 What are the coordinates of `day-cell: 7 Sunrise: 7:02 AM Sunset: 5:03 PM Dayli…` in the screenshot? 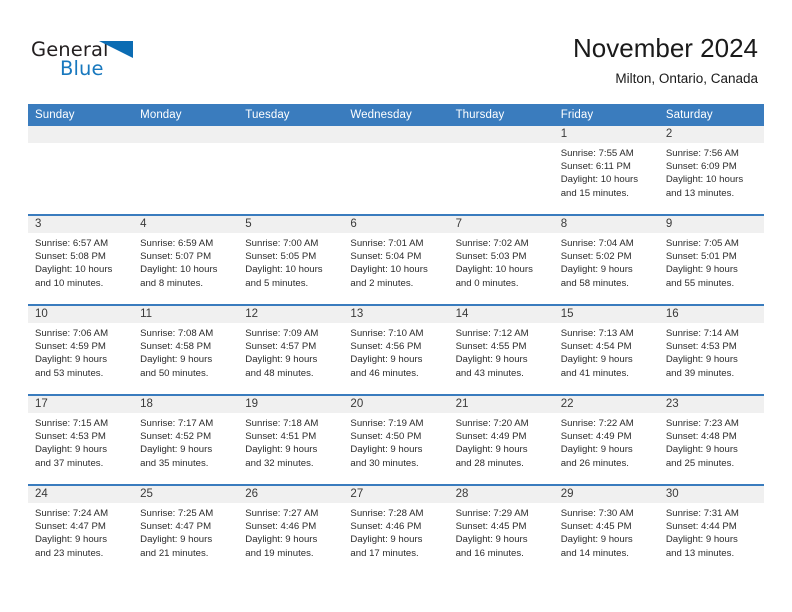 It's located at (501, 259).